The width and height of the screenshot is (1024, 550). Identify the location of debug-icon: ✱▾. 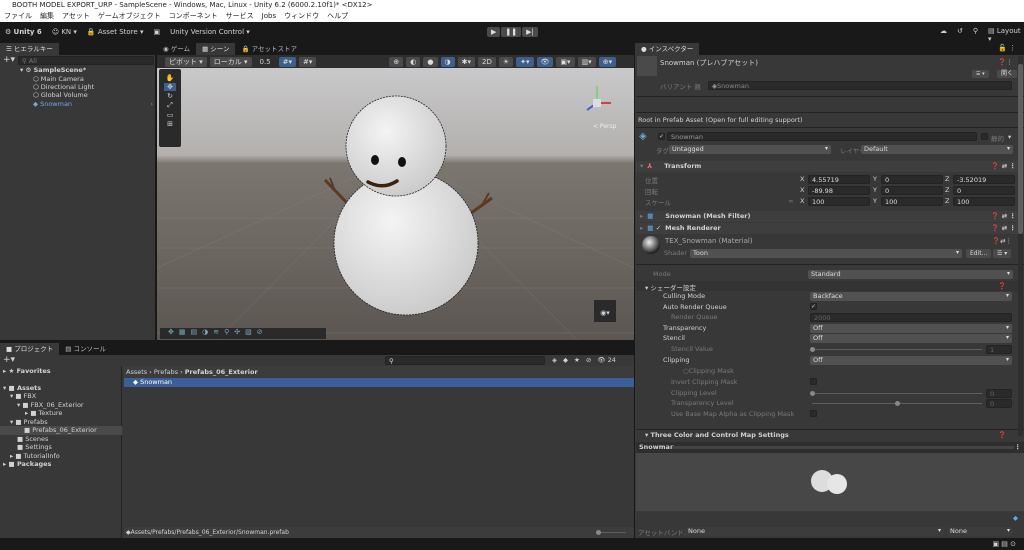
(466, 61).